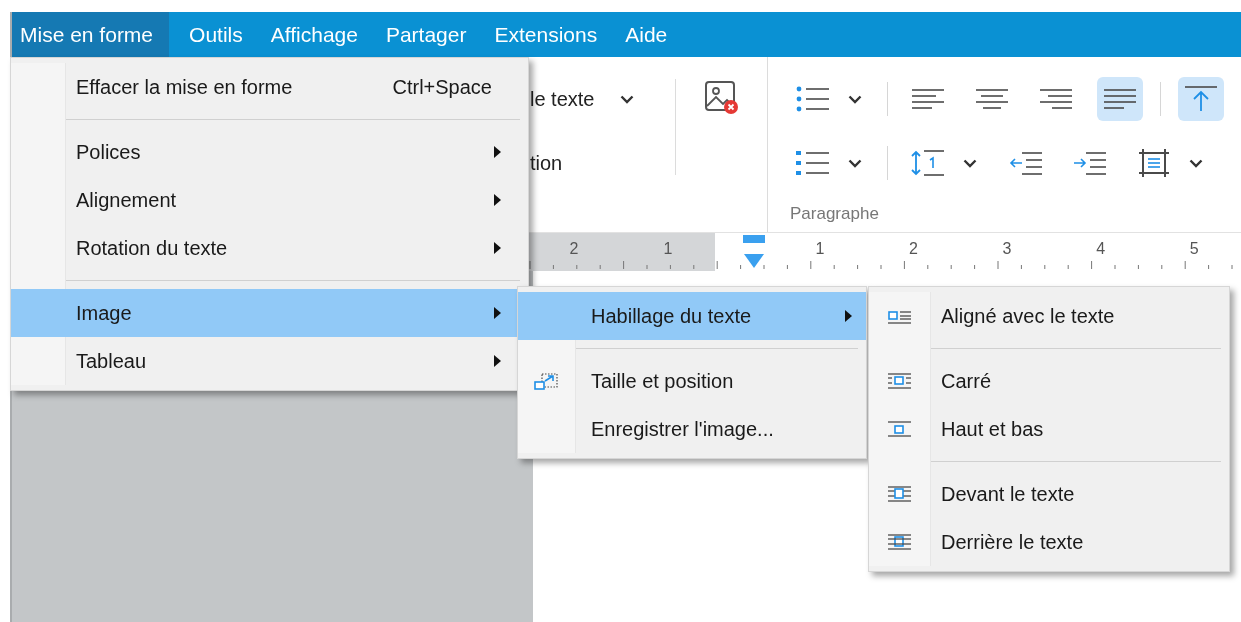 The width and height of the screenshot is (1241, 622). Describe the element at coordinates (1194, 249) in the screenshot. I see `ruler-number: 5` at that location.